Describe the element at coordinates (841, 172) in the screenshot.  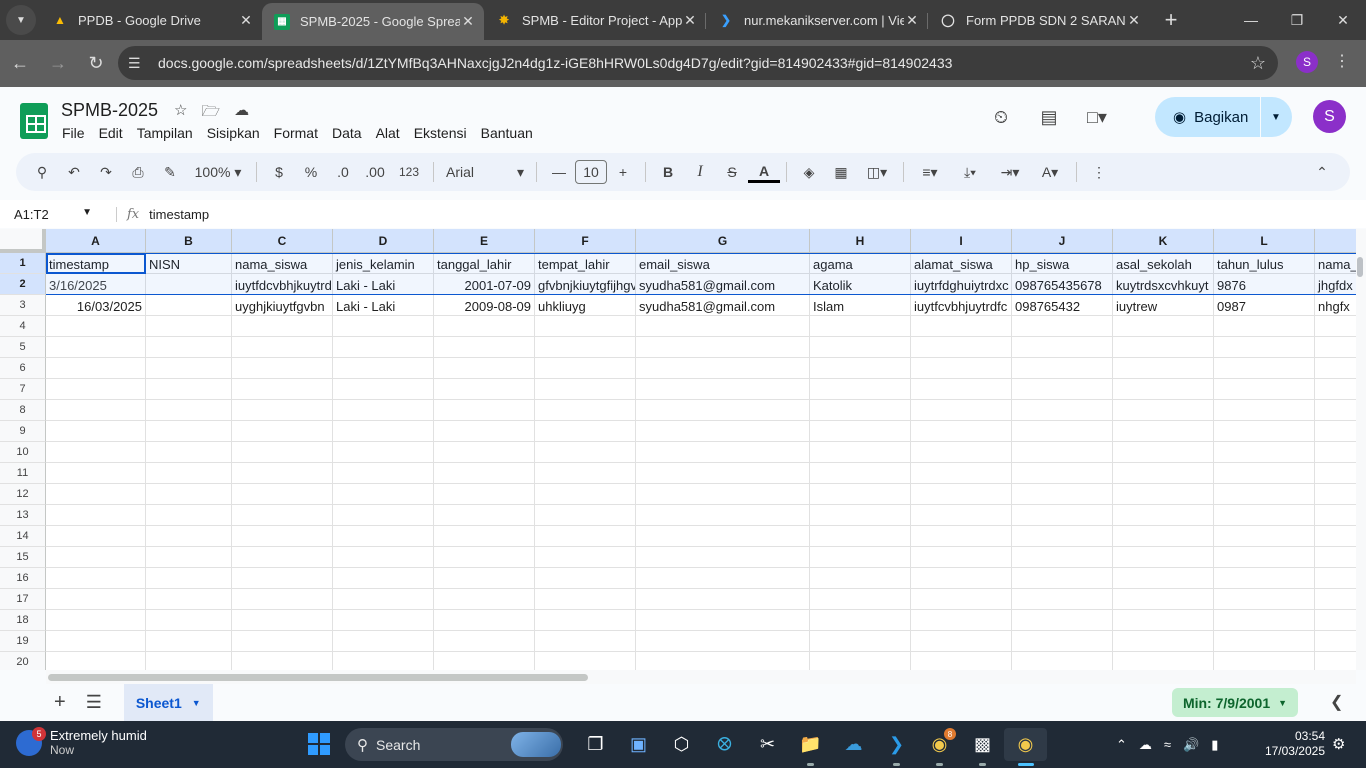
I see `borders-icon: ▦` at that location.